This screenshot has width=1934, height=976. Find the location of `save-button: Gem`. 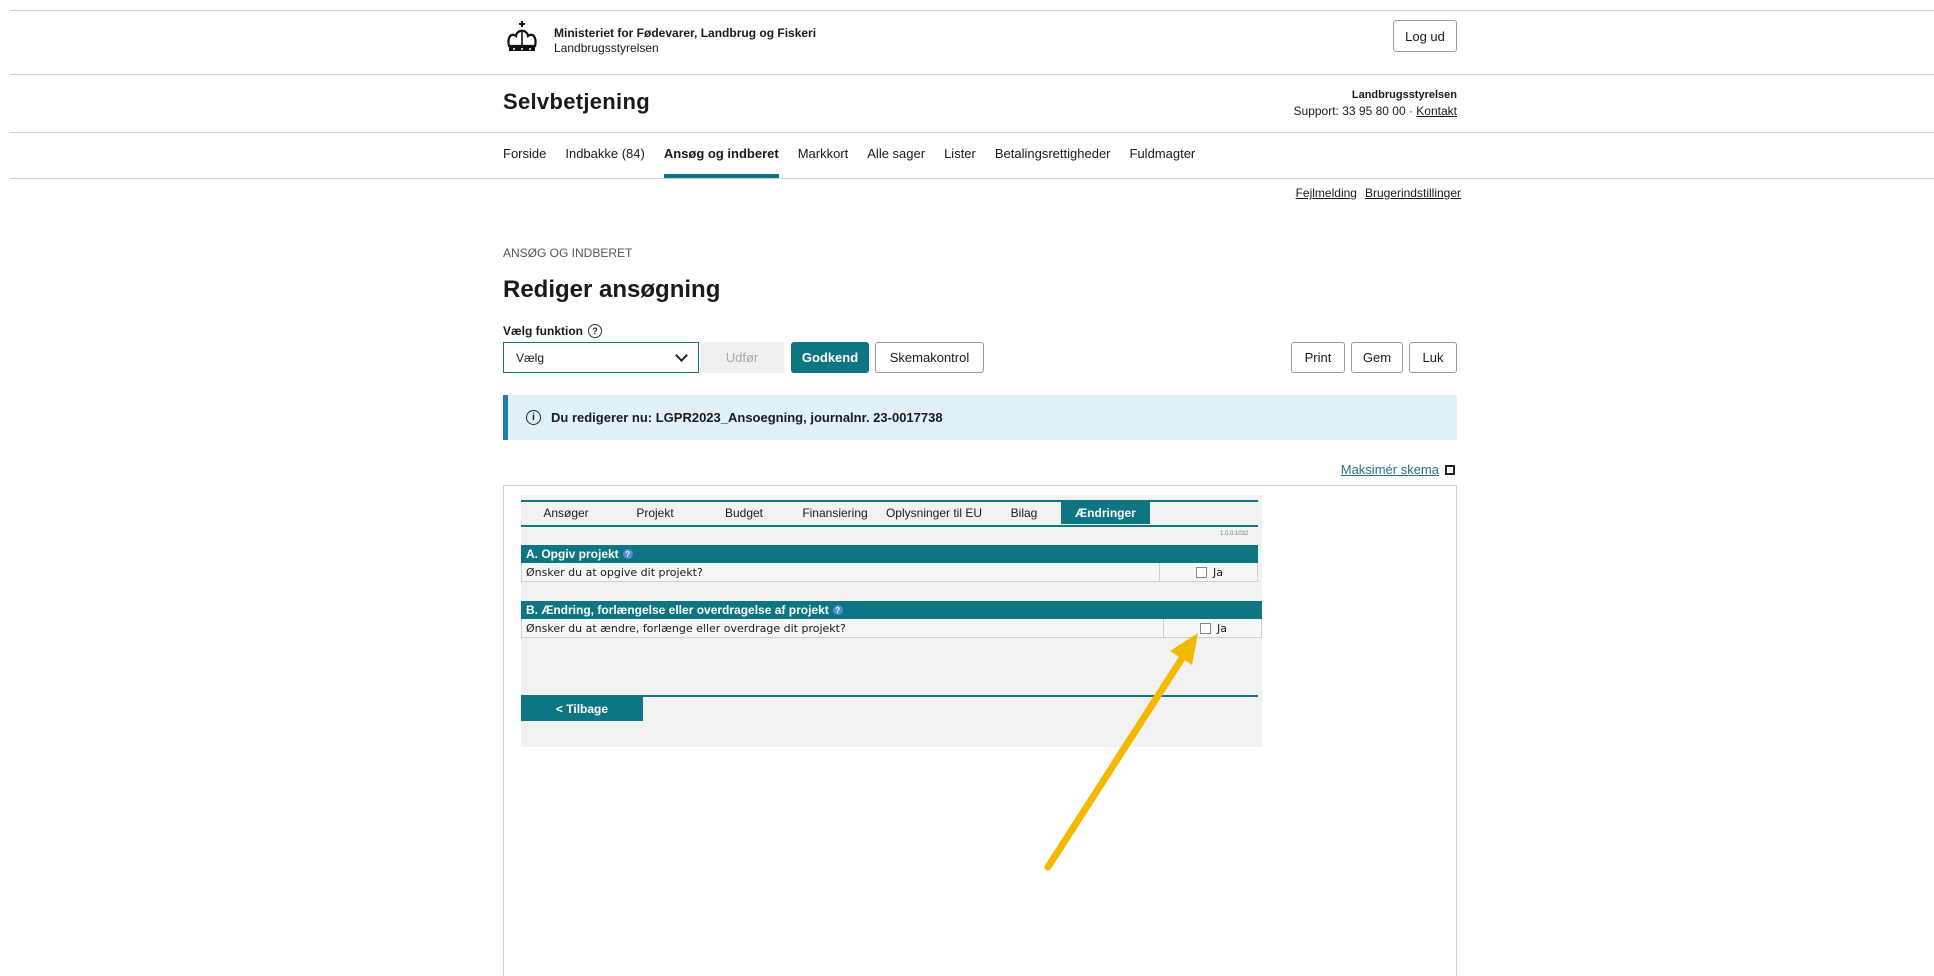

save-button: Gem is located at coordinates (1377, 357).